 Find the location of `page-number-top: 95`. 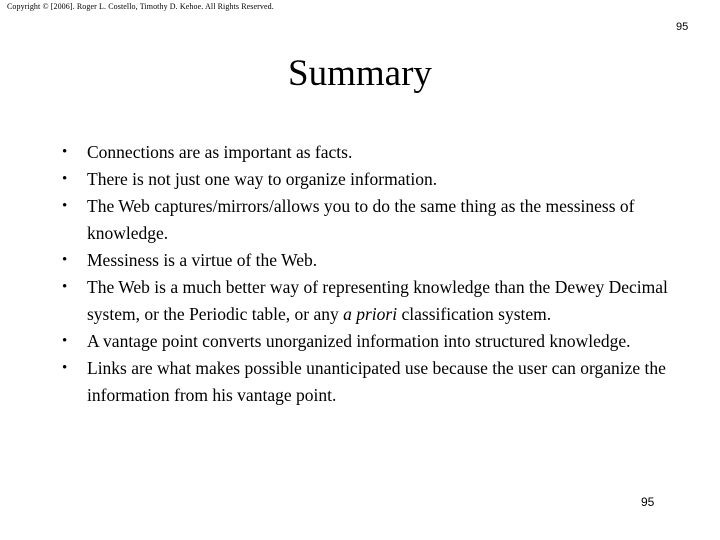

page-number-top: 95 is located at coordinates (682, 27).